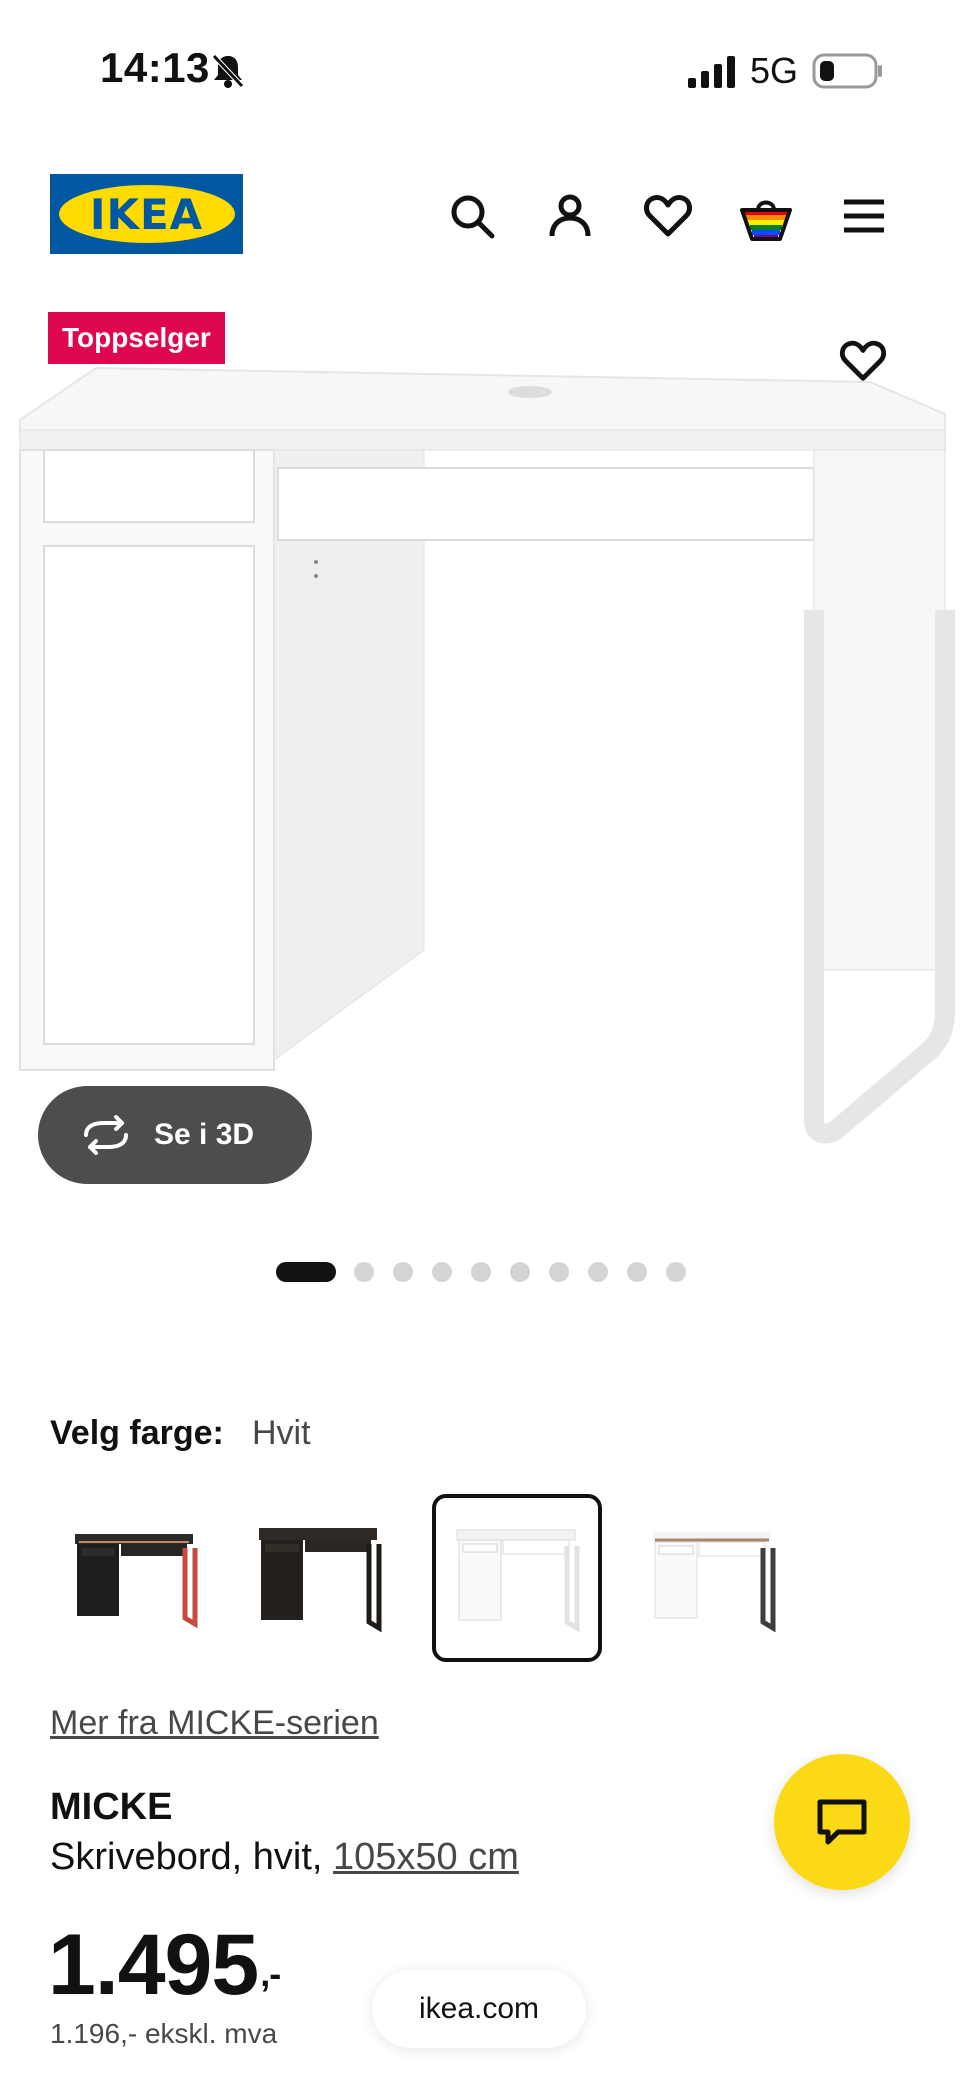 Image resolution: width=960 pixels, height=2081 pixels. I want to click on network-label: 5G, so click(774, 70).